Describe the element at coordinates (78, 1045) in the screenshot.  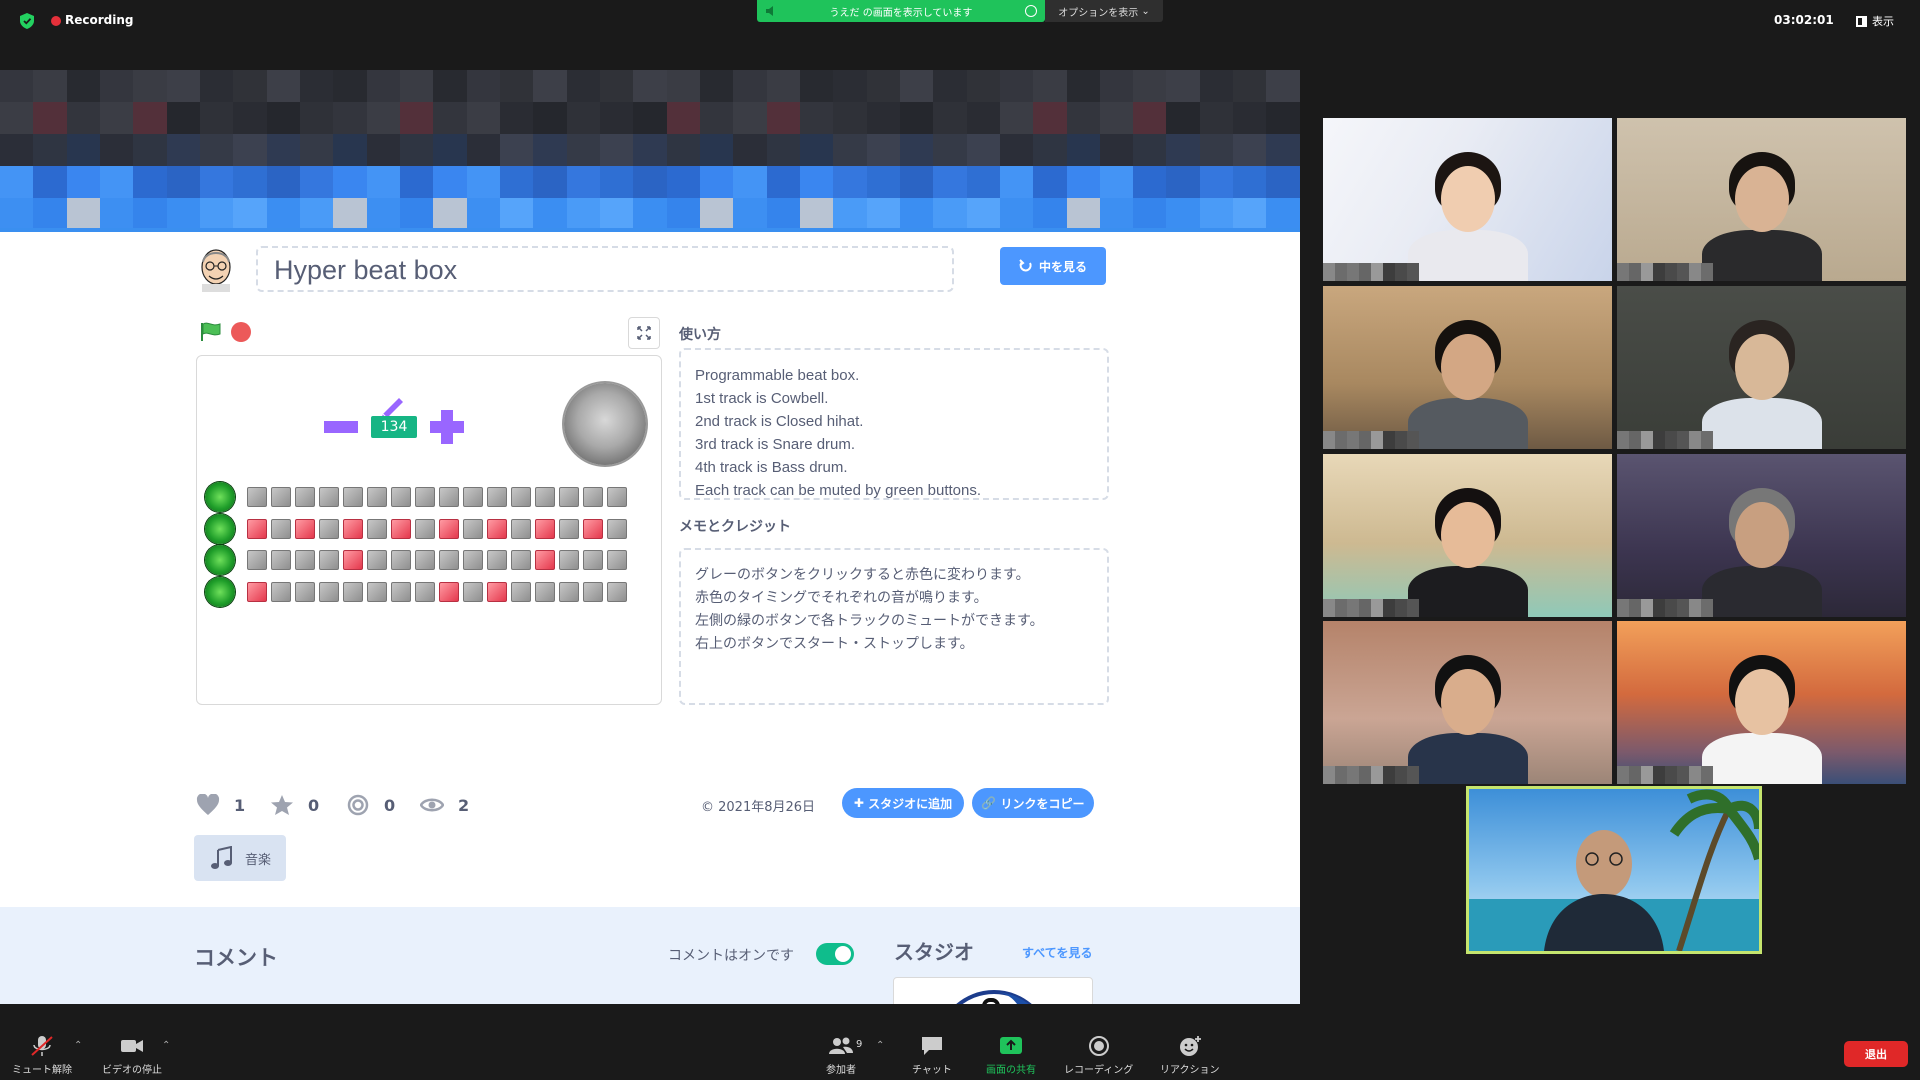
I see `audio-options-caret: ⌃` at that location.